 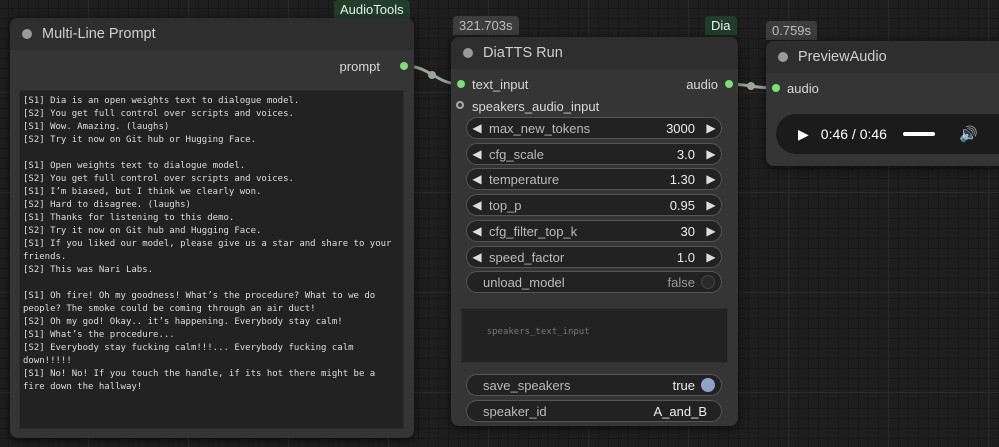 I want to click on audio-progress-bar, so click(x=918, y=134).